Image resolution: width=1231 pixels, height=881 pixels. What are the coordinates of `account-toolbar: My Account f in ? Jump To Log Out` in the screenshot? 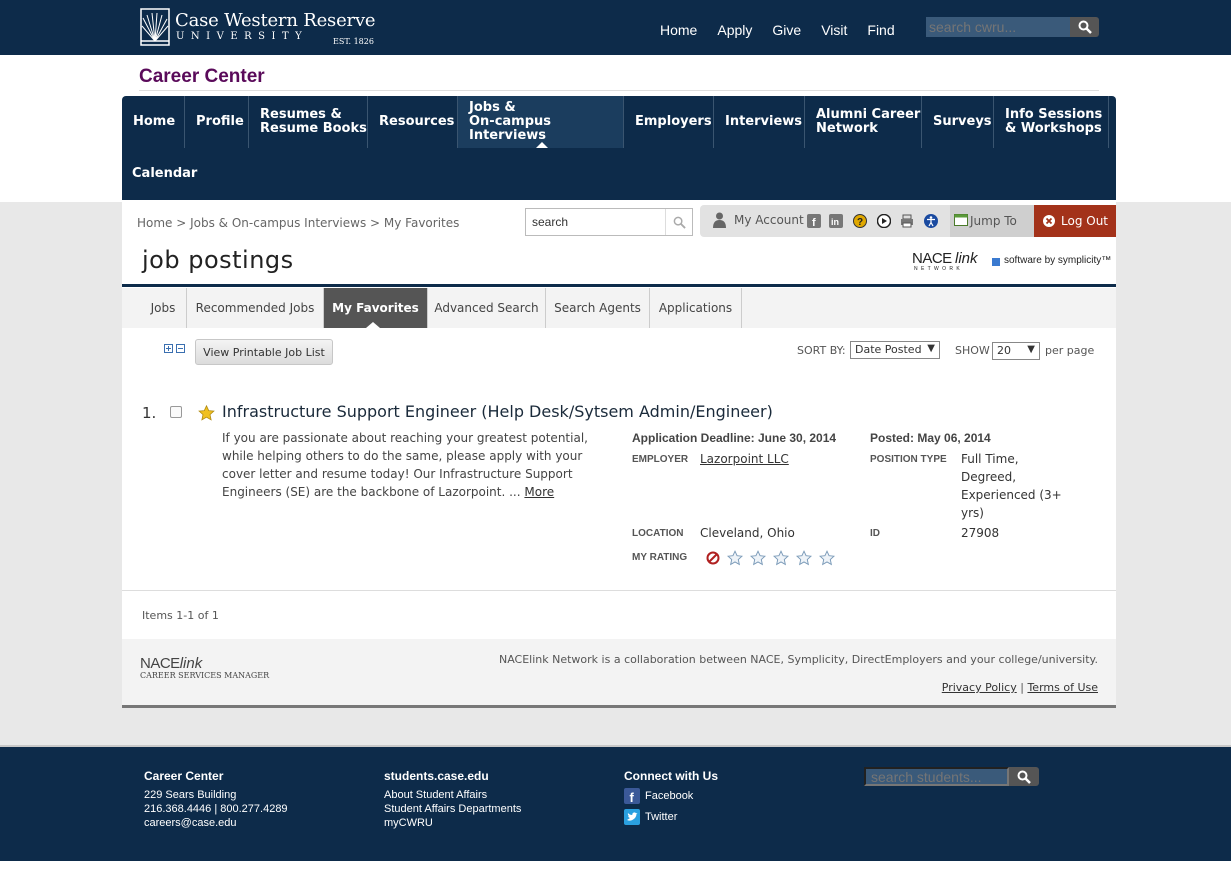 It's located at (908, 221).